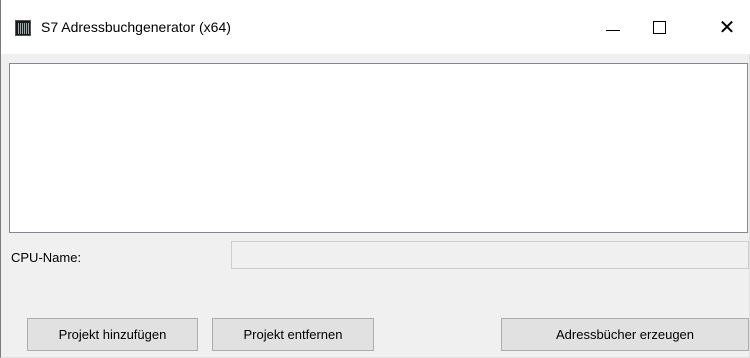 This screenshot has width=750, height=358. What do you see at coordinates (23, 28) in the screenshot?
I see `app-icon` at bounding box center [23, 28].